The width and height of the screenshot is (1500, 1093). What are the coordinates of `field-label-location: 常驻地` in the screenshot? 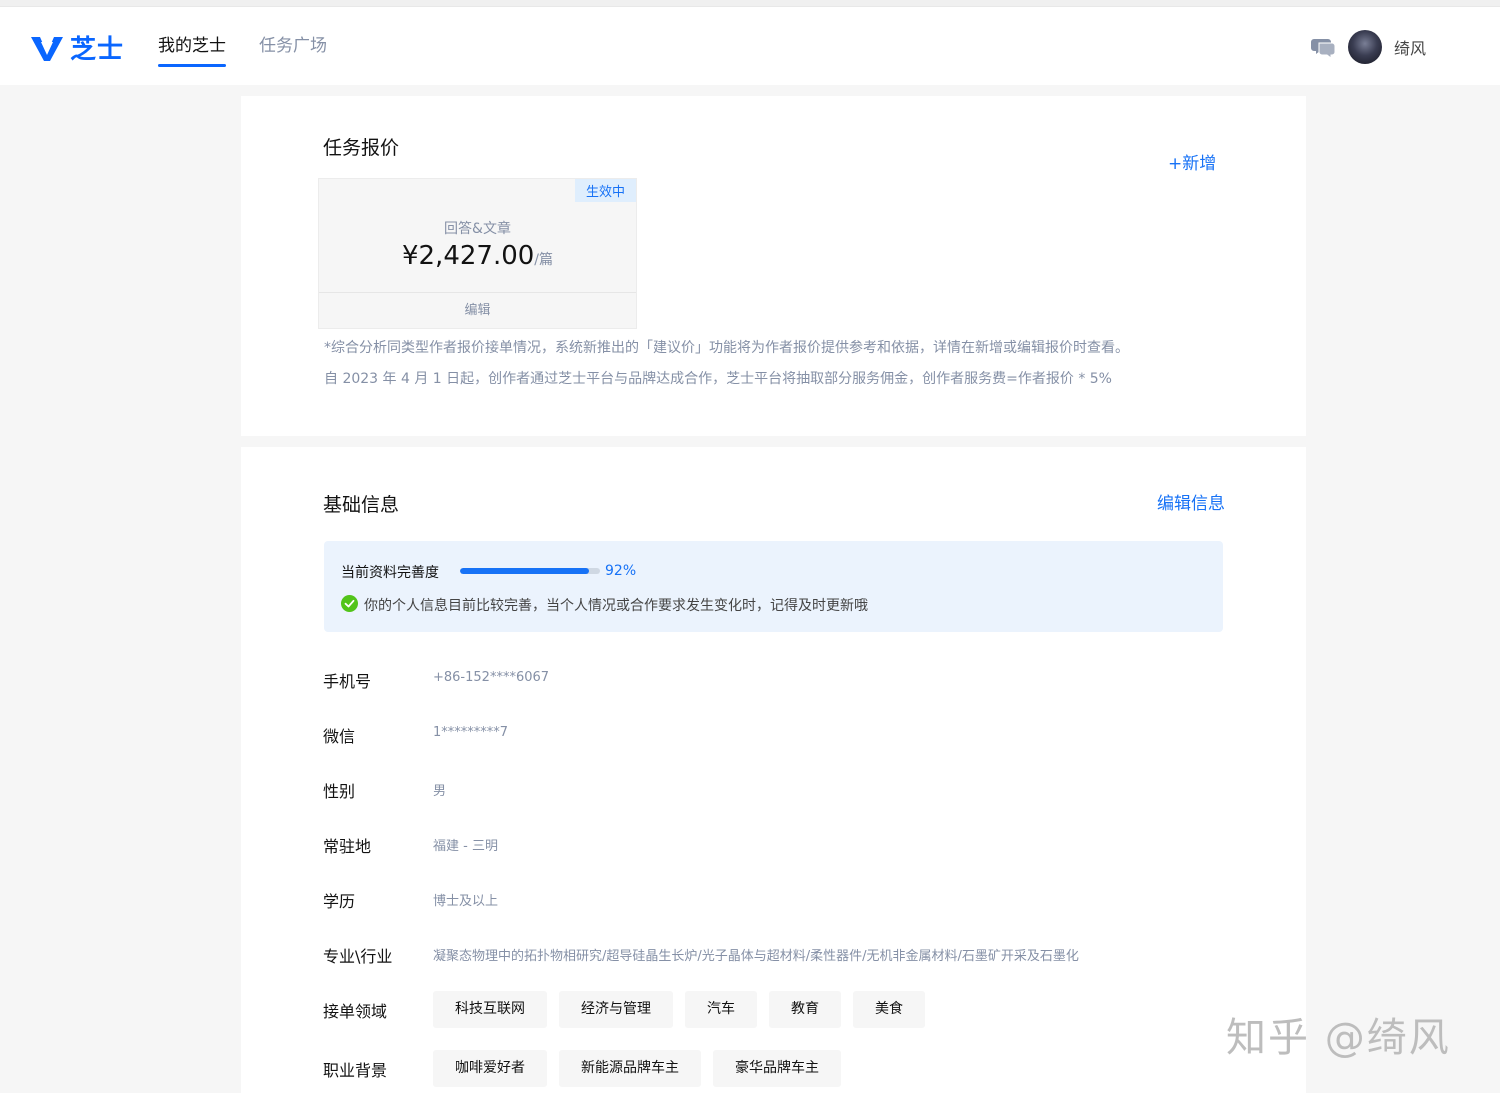 It's located at (347, 846).